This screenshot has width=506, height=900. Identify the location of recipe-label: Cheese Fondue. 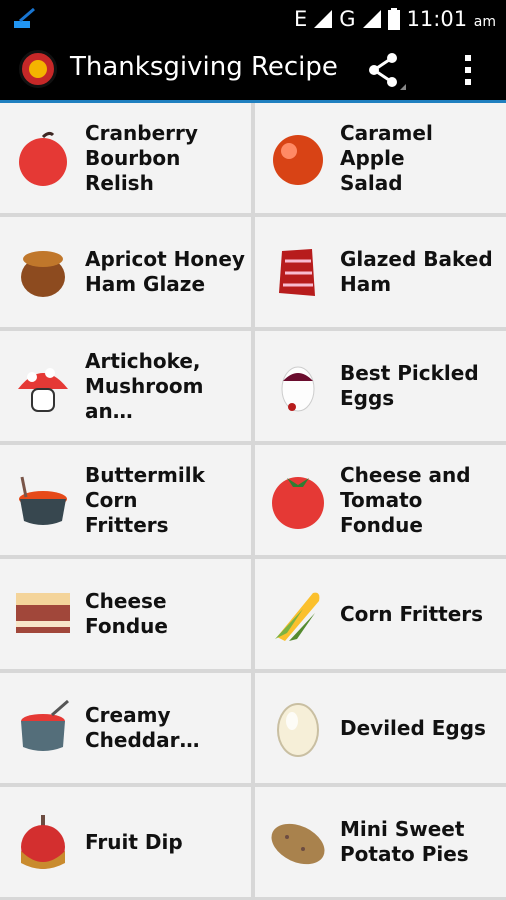
(126, 613).